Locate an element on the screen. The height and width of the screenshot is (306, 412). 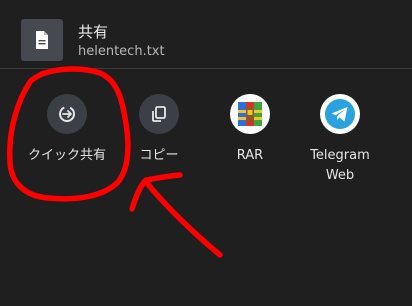
copy-icon is located at coordinates (159, 114).